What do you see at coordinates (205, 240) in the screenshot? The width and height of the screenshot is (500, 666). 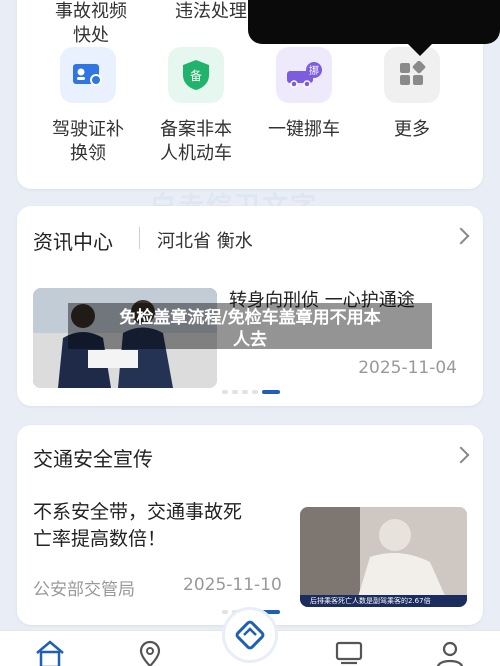 I see `region-selector: 河北省 衡水` at bounding box center [205, 240].